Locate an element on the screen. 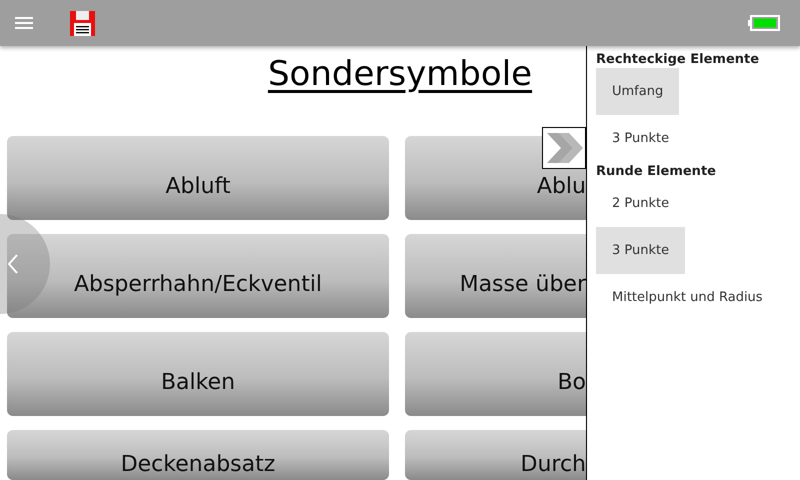  symbol-button: Bo is located at coordinates (495, 374).